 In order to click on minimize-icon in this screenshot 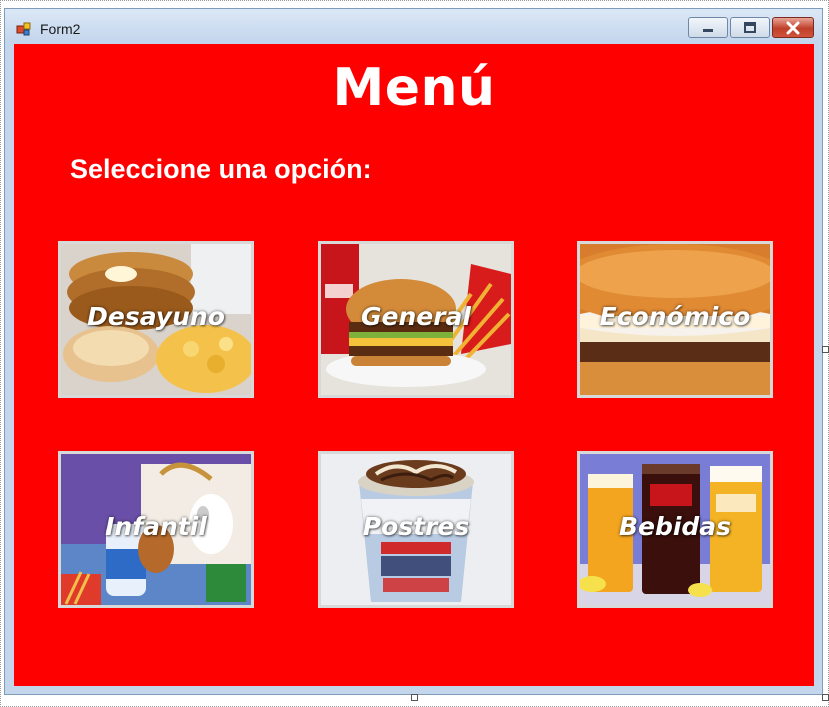, I will do `click(708, 30)`.